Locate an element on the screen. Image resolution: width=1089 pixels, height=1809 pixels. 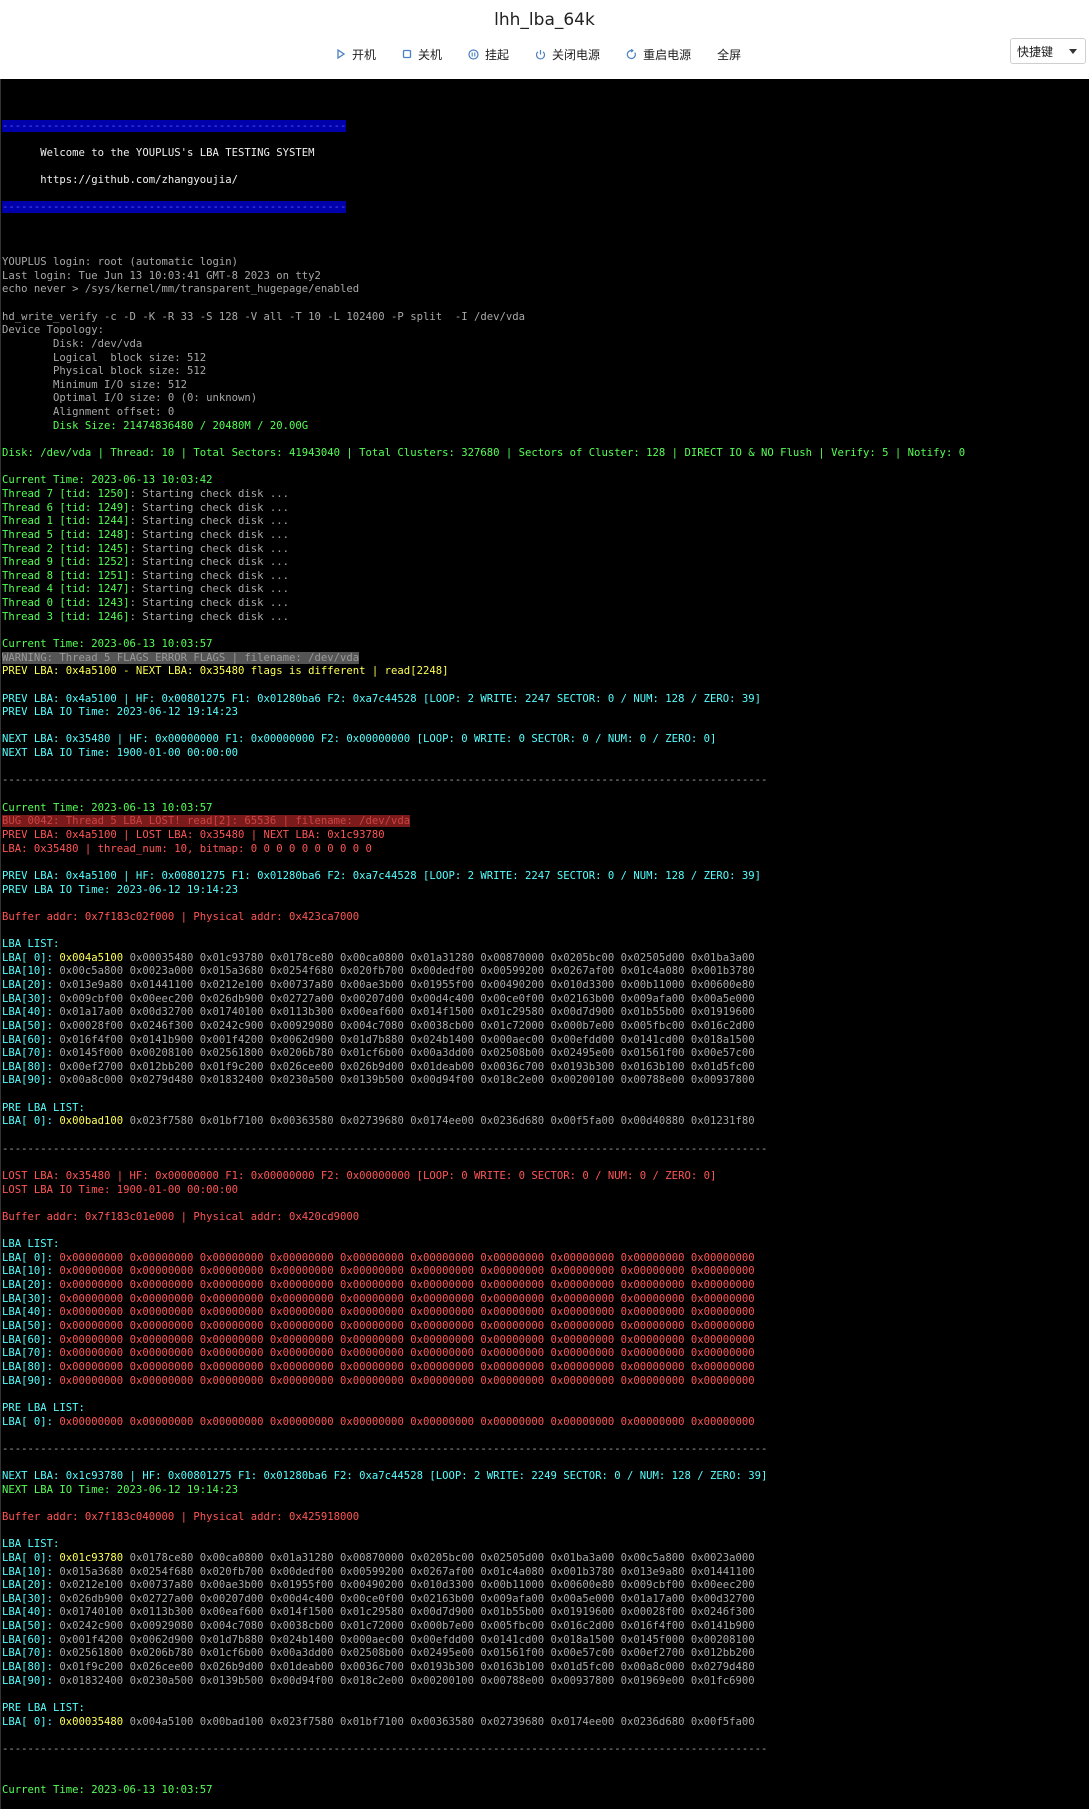
fullscreen-button: 全屏 is located at coordinates (729, 54).